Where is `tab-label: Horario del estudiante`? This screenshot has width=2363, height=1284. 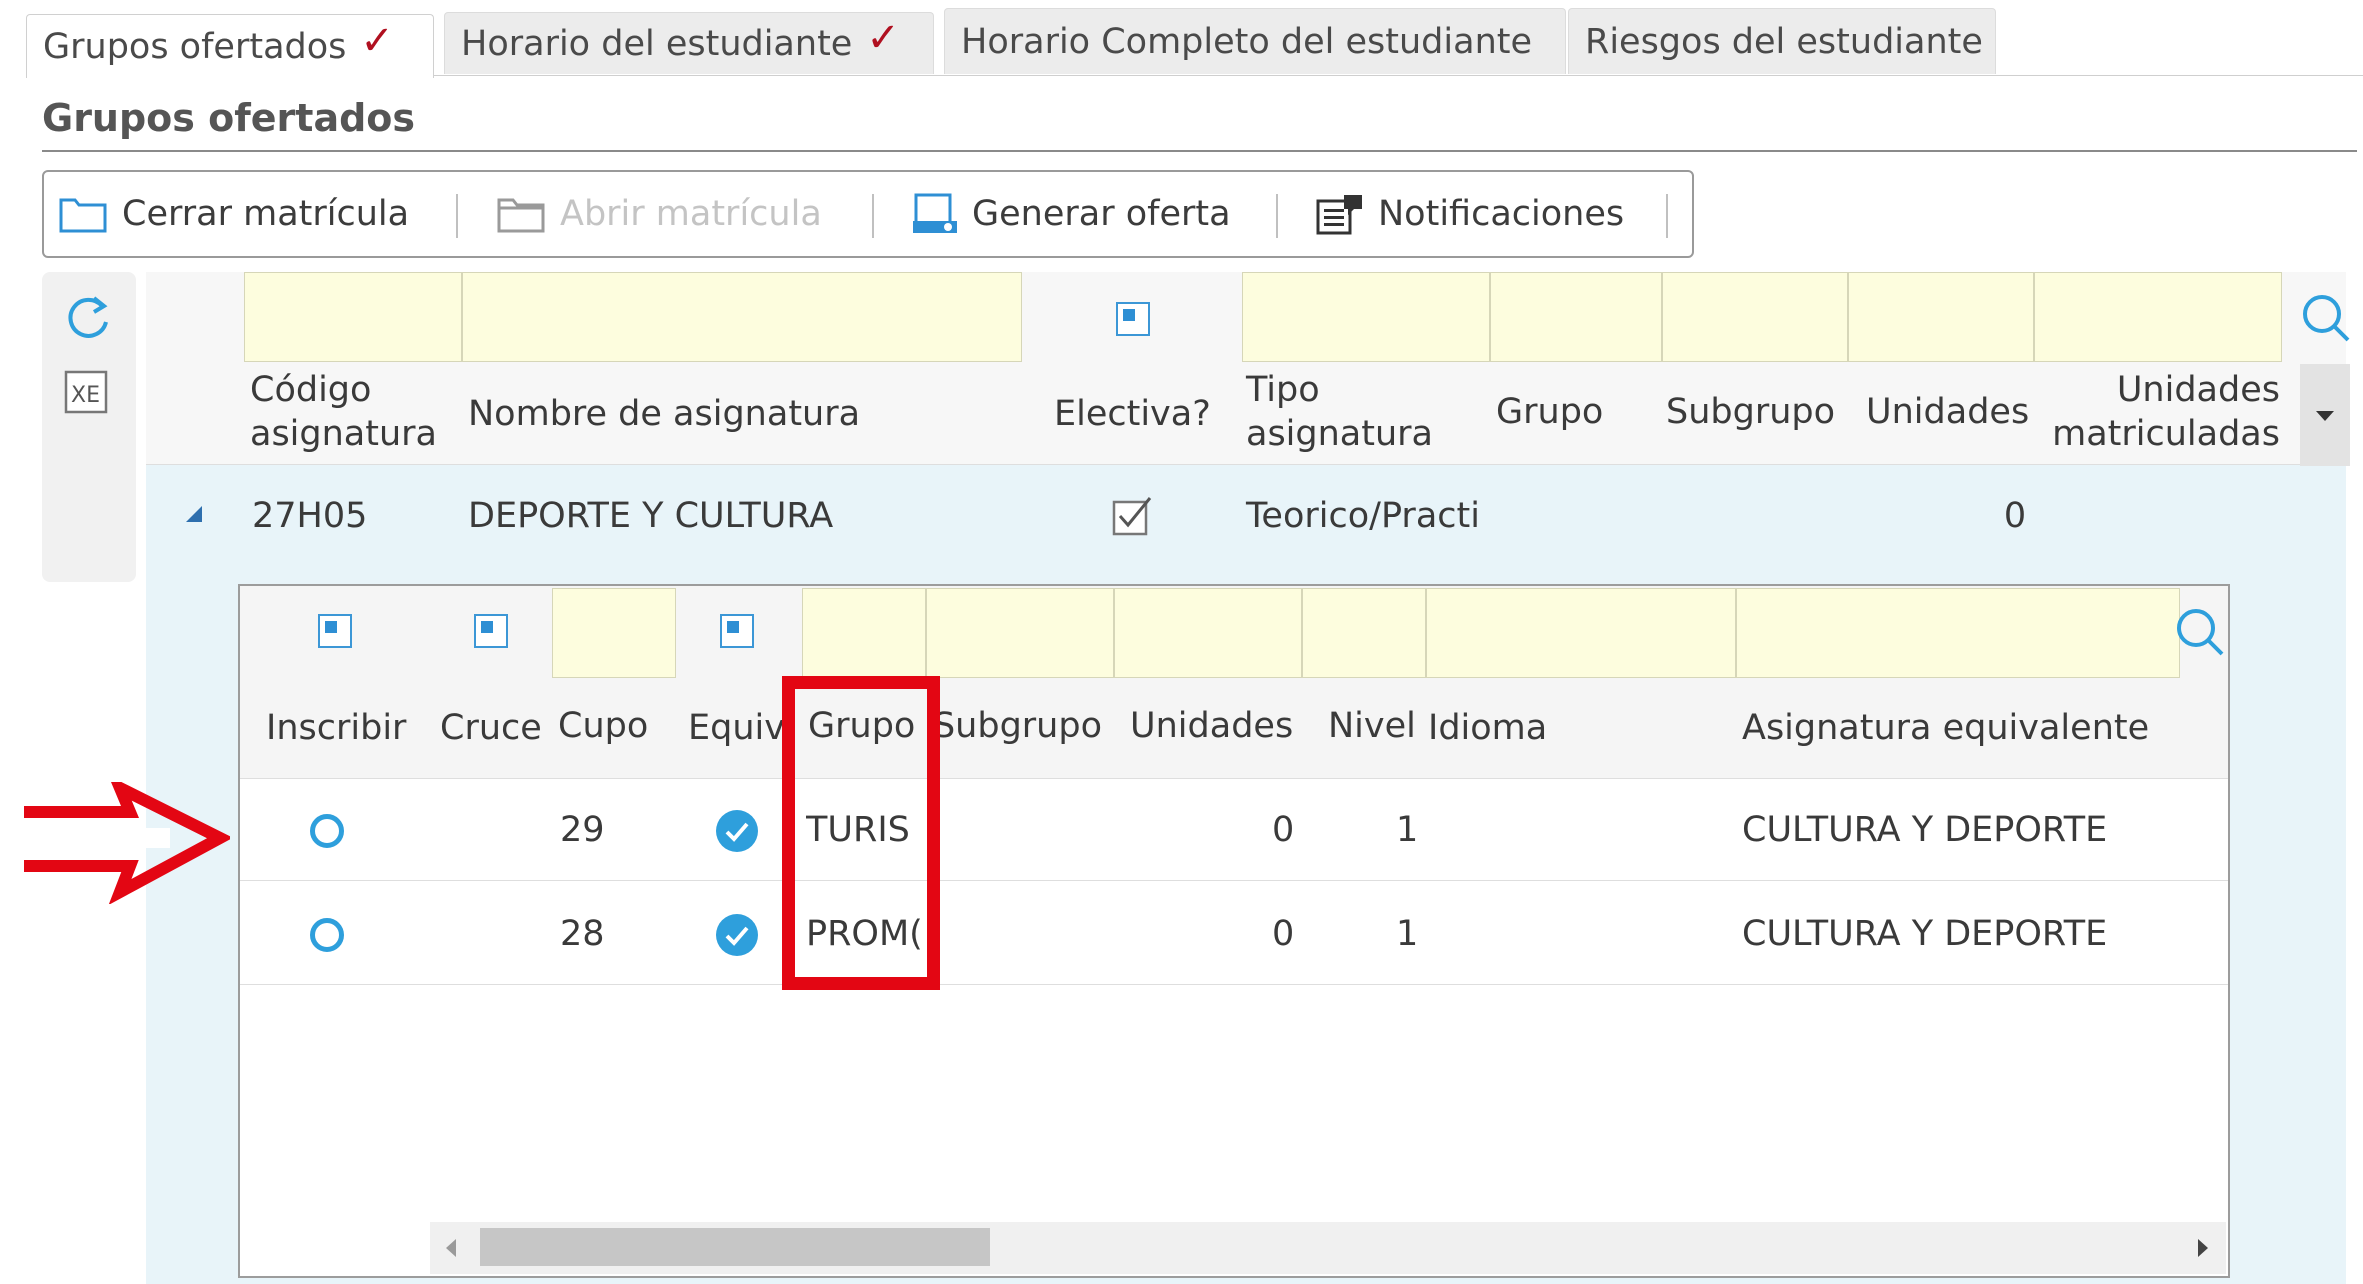
tab-label: Horario del estudiante is located at coordinates (657, 43).